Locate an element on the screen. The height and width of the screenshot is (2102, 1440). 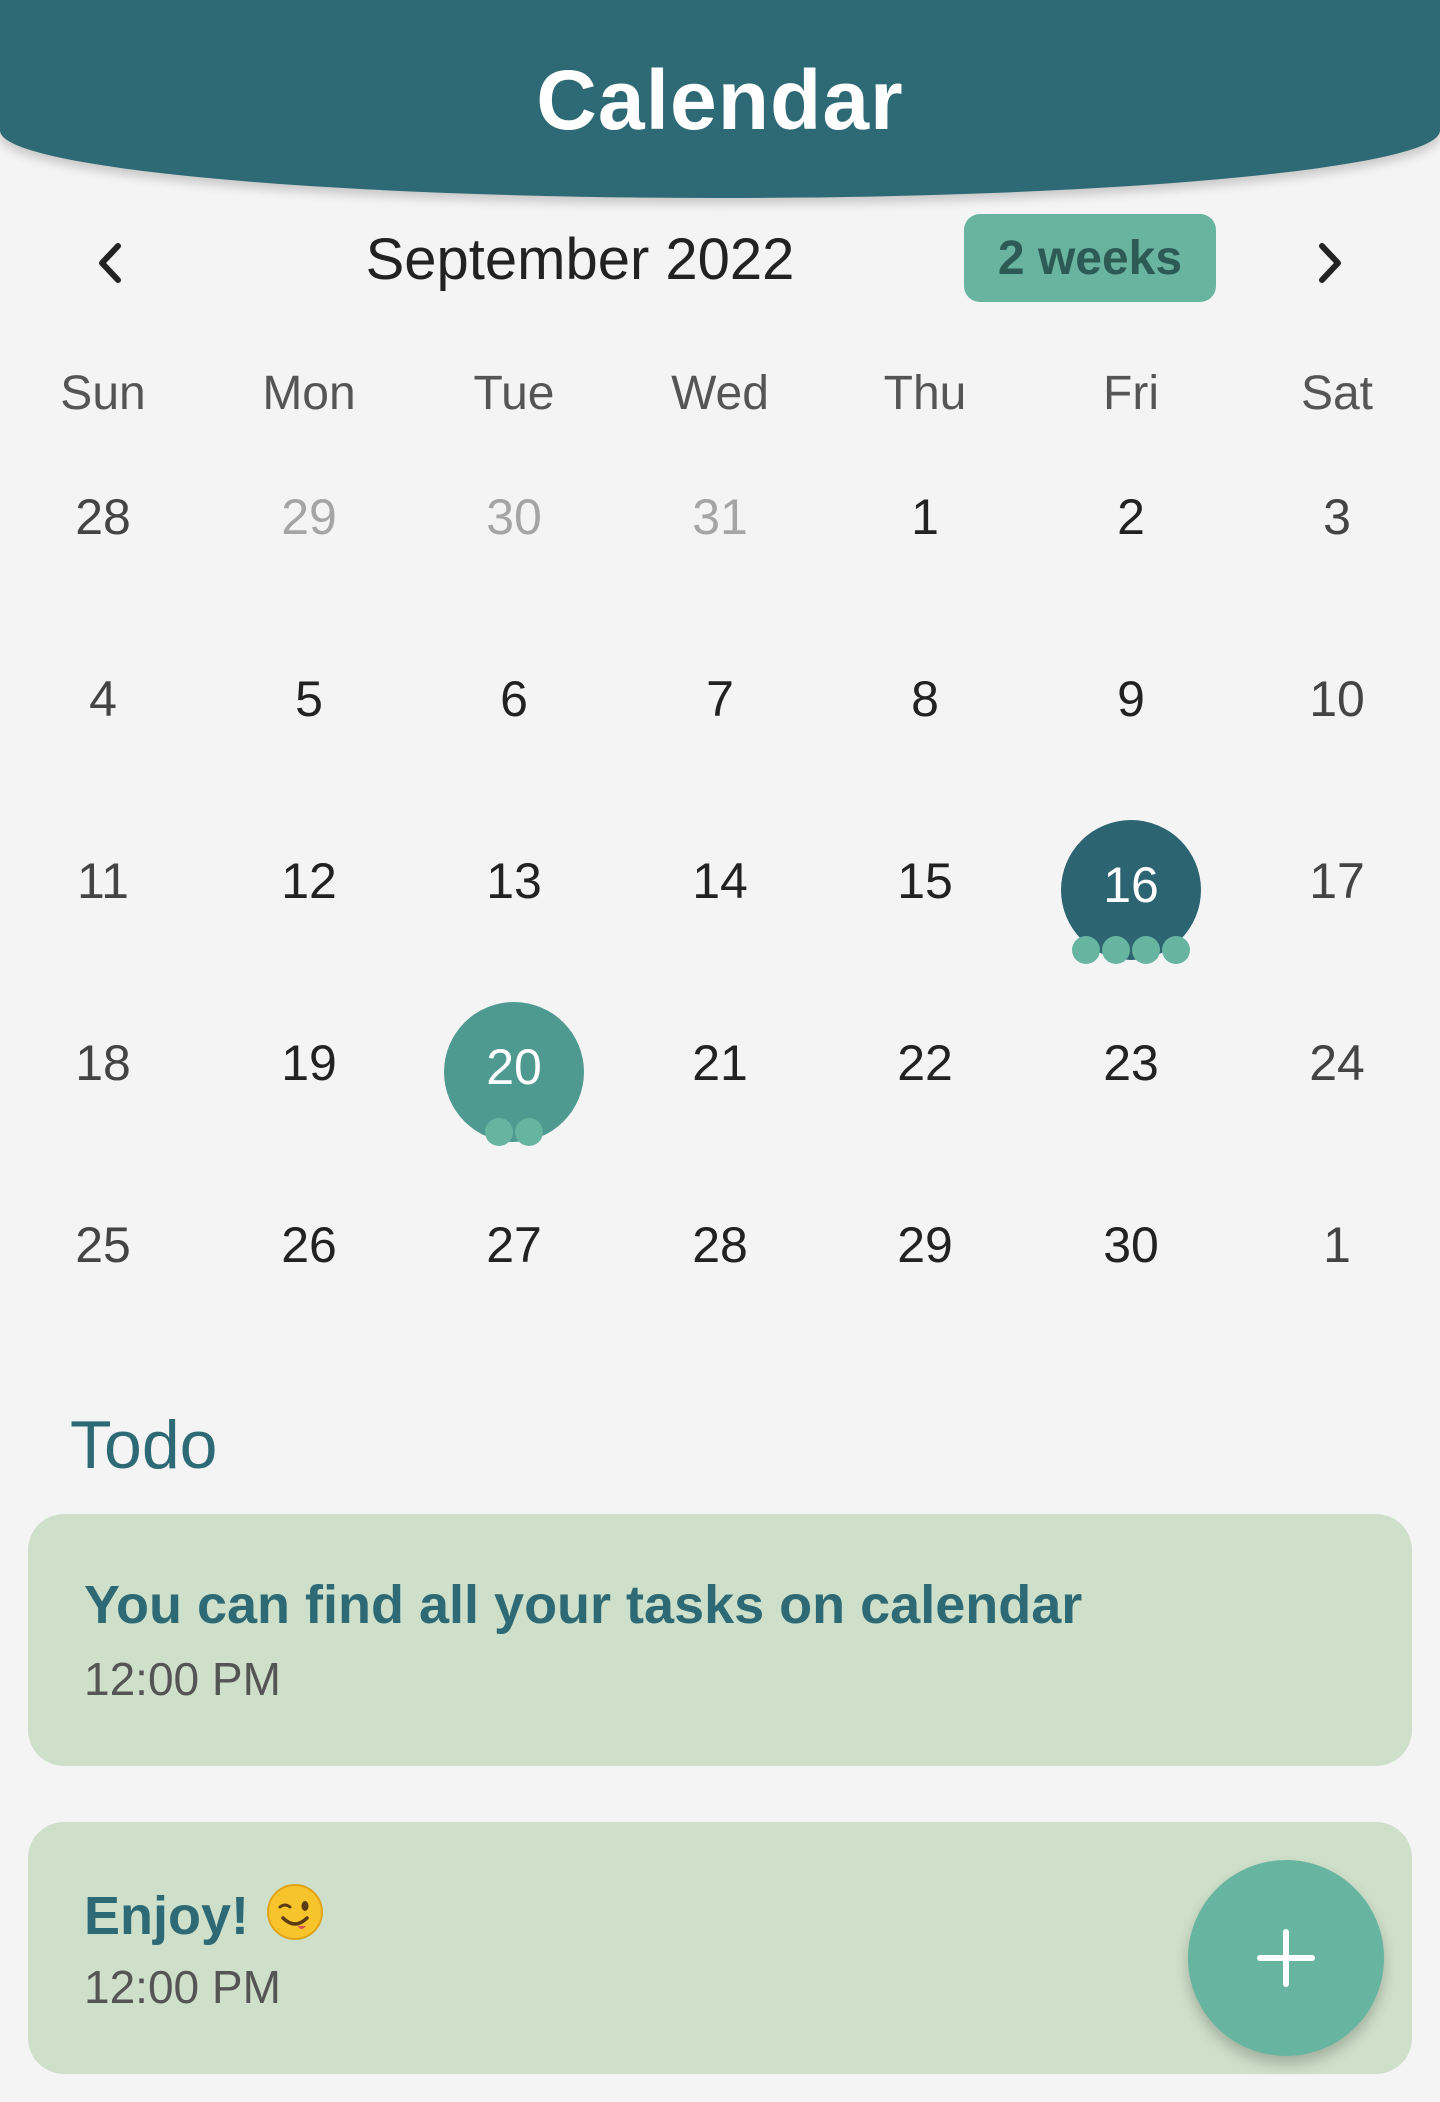
event-markers is located at coordinates (514, 1132).